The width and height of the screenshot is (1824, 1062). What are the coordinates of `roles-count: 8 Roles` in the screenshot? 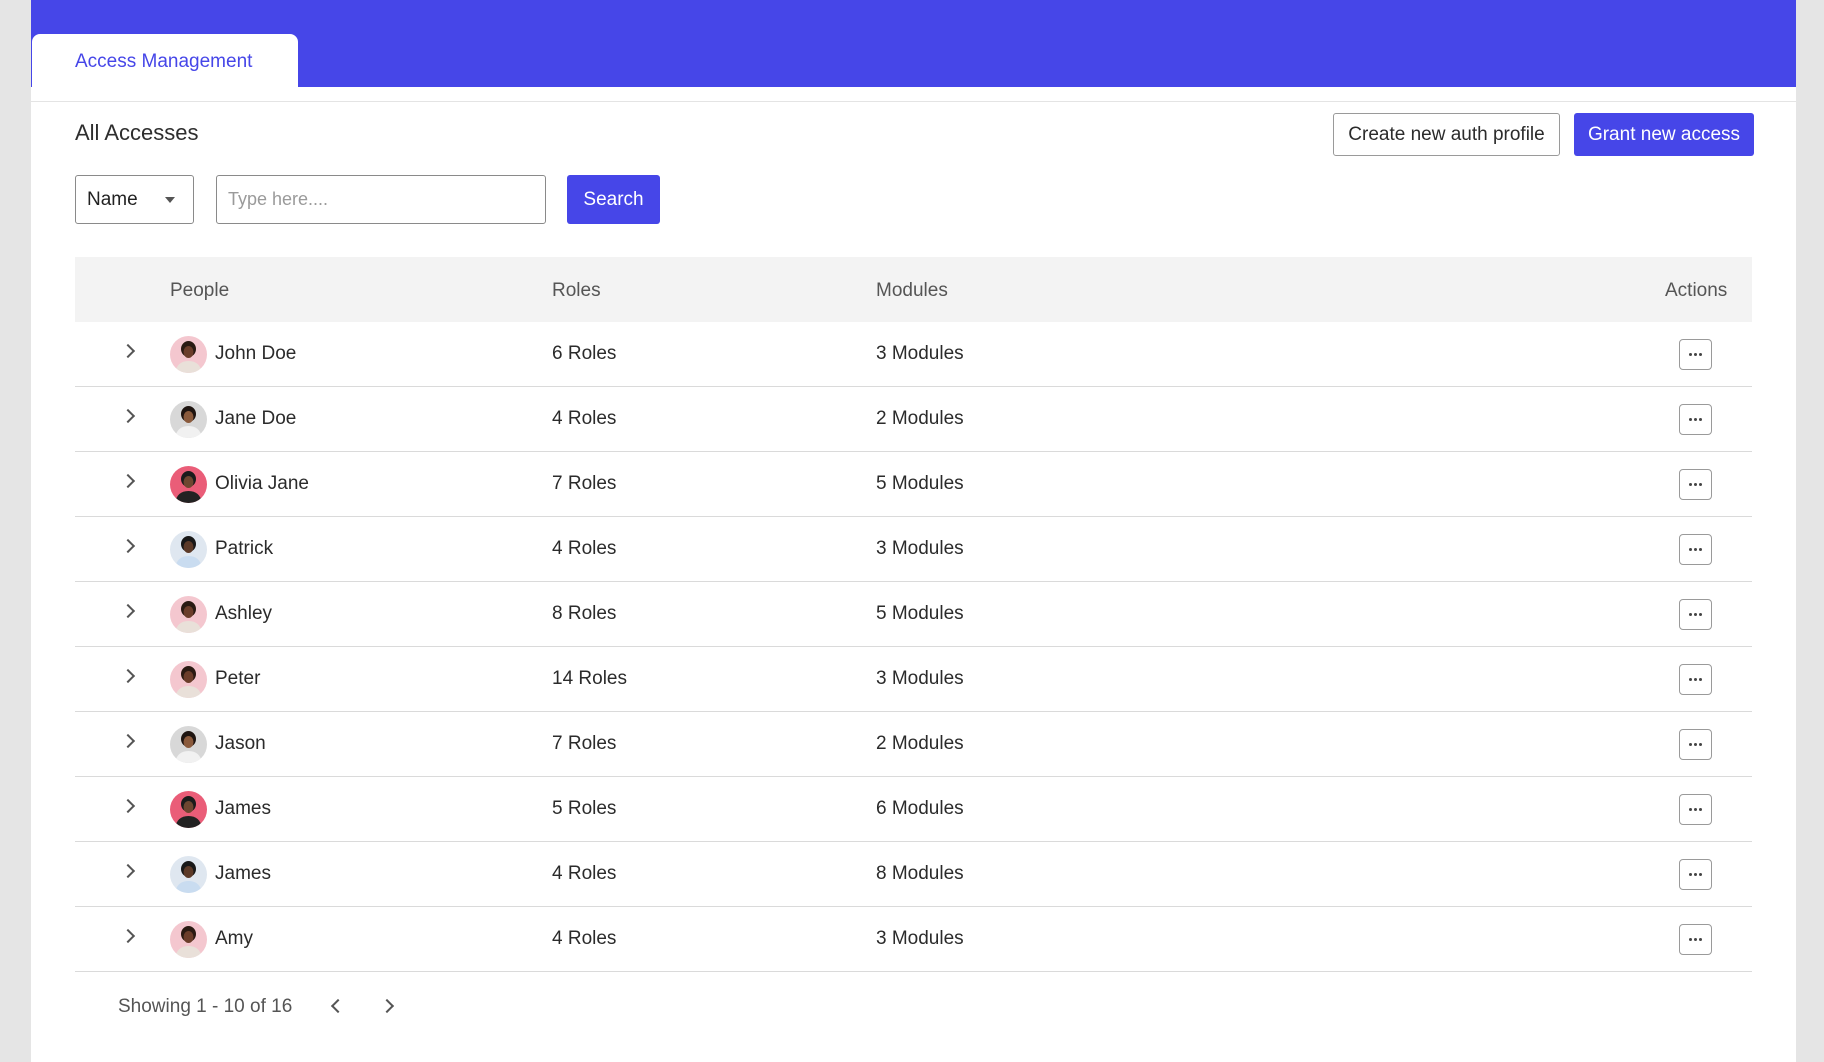 It's located at (584, 613).